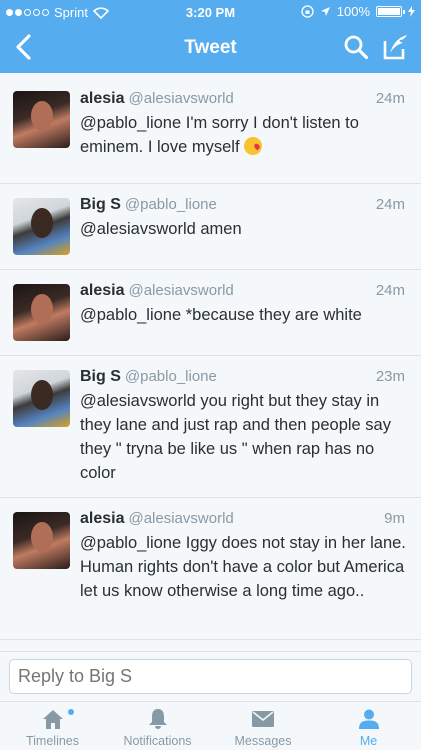 The height and width of the screenshot is (750, 421). Describe the element at coordinates (252, 146) in the screenshot. I see `kissing-face-emoji-icon` at that location.